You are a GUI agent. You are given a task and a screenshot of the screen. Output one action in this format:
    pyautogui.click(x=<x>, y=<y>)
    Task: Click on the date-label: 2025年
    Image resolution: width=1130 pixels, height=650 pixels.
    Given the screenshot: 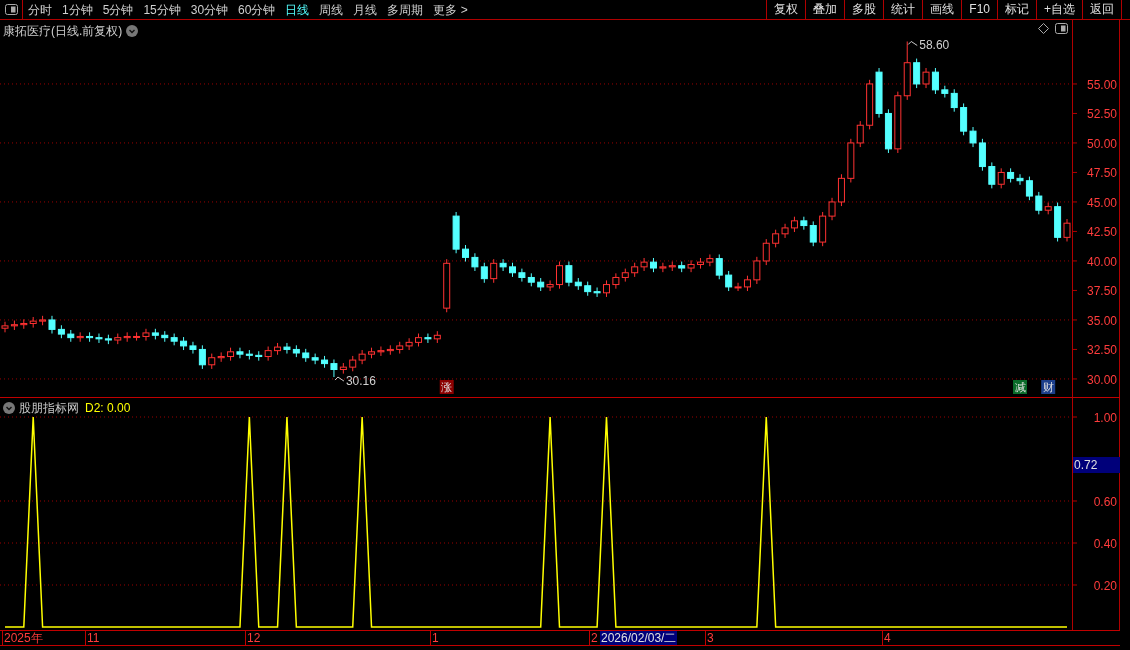 What is the action you would take?
    pyautogui.click(x=22, y=638)
    